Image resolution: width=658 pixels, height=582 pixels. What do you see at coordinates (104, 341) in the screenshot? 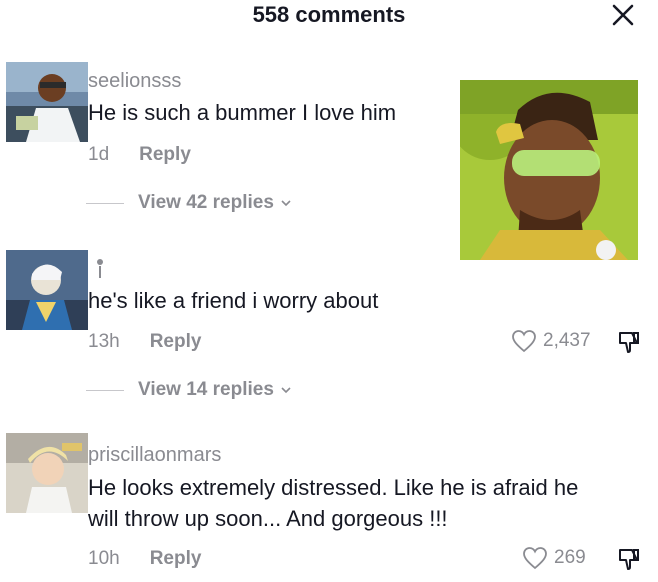
I see `comment-timestamp: 13h` at bounding box center [104, 341].